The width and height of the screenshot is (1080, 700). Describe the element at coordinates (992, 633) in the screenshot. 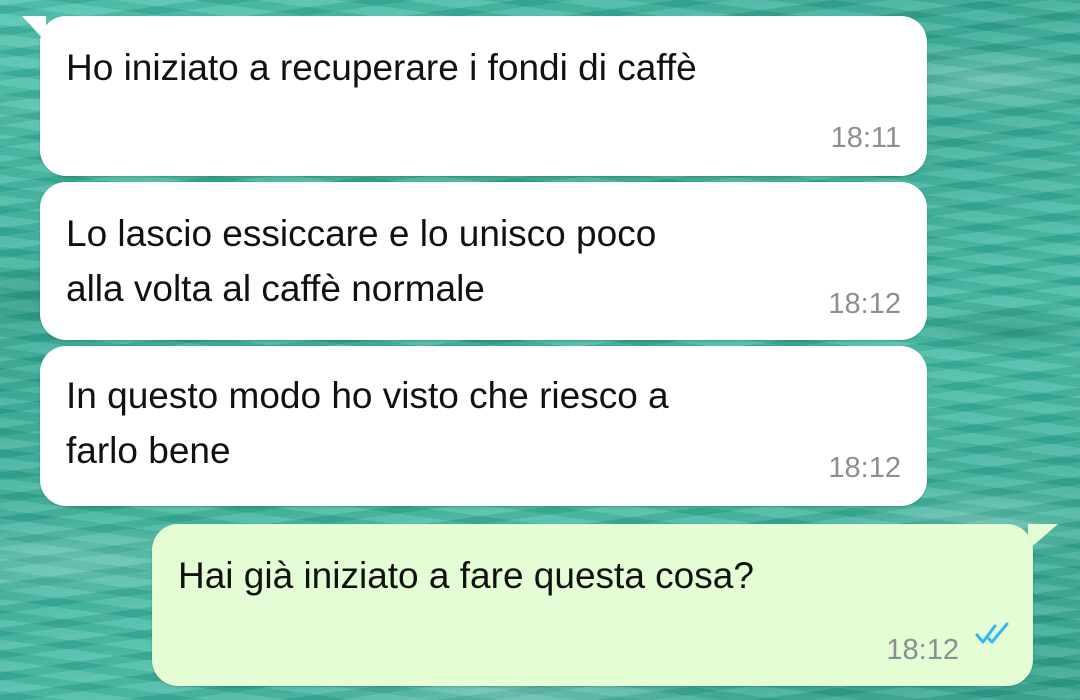

I see `double-check-icon` at that location.